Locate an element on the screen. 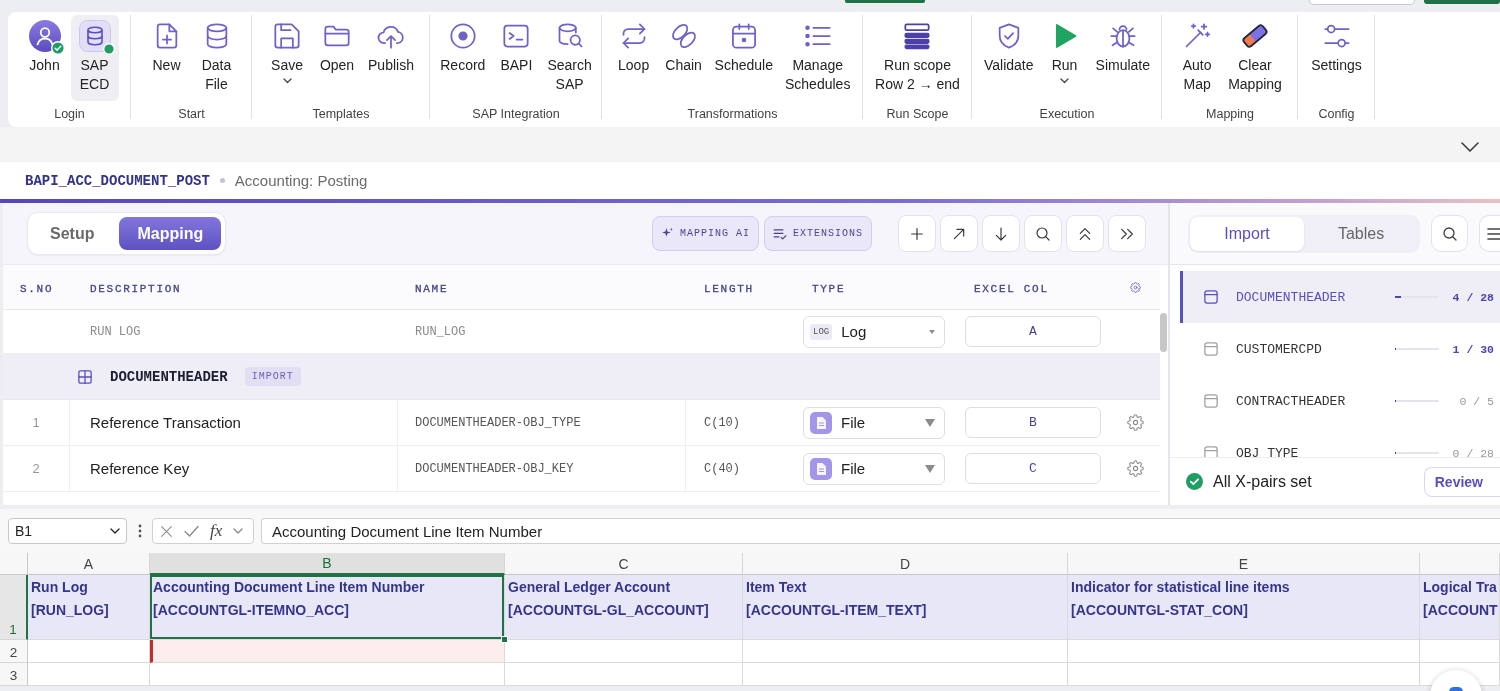 The image size is (1500, 691). view-tab: Tables is located at coordinates (1361, 233).